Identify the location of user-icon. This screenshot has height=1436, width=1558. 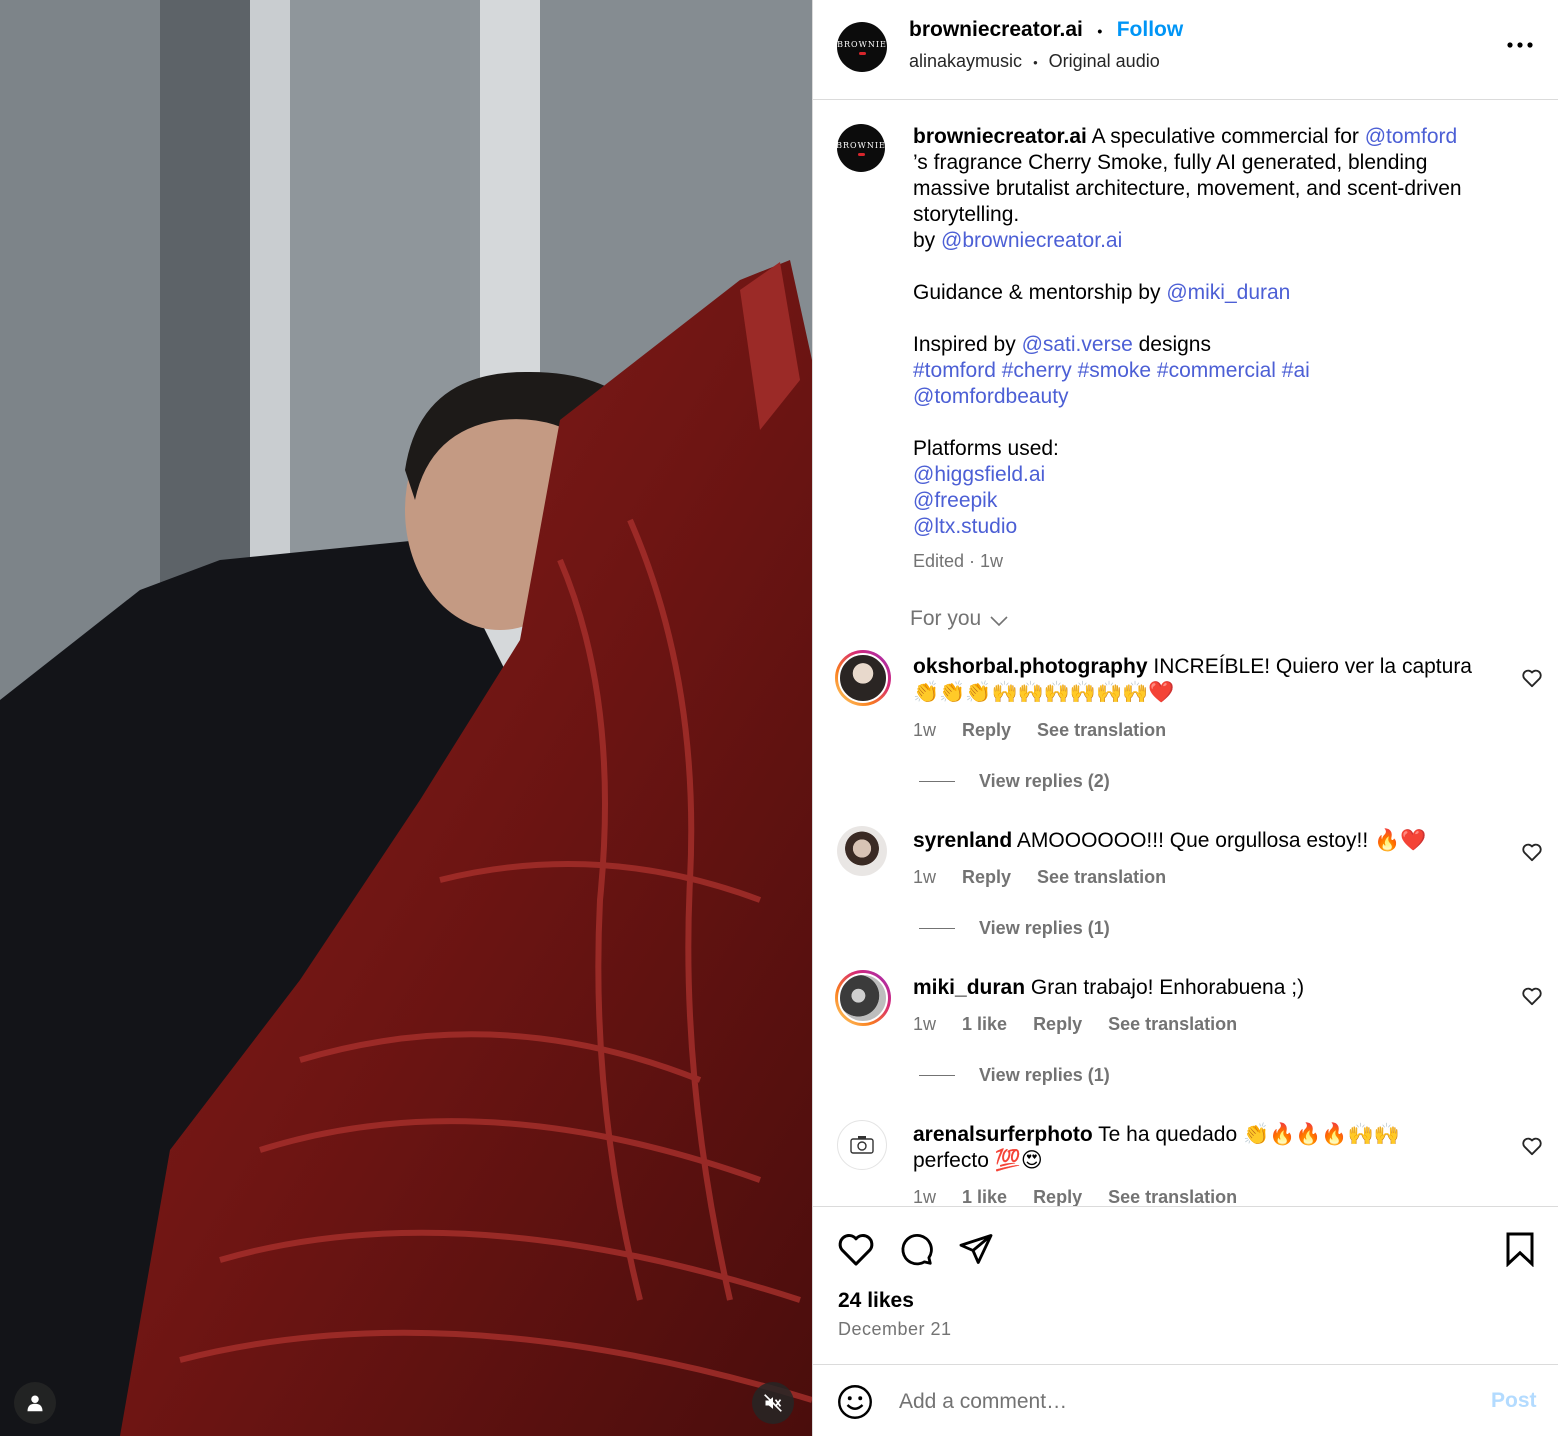
(35, 1403).